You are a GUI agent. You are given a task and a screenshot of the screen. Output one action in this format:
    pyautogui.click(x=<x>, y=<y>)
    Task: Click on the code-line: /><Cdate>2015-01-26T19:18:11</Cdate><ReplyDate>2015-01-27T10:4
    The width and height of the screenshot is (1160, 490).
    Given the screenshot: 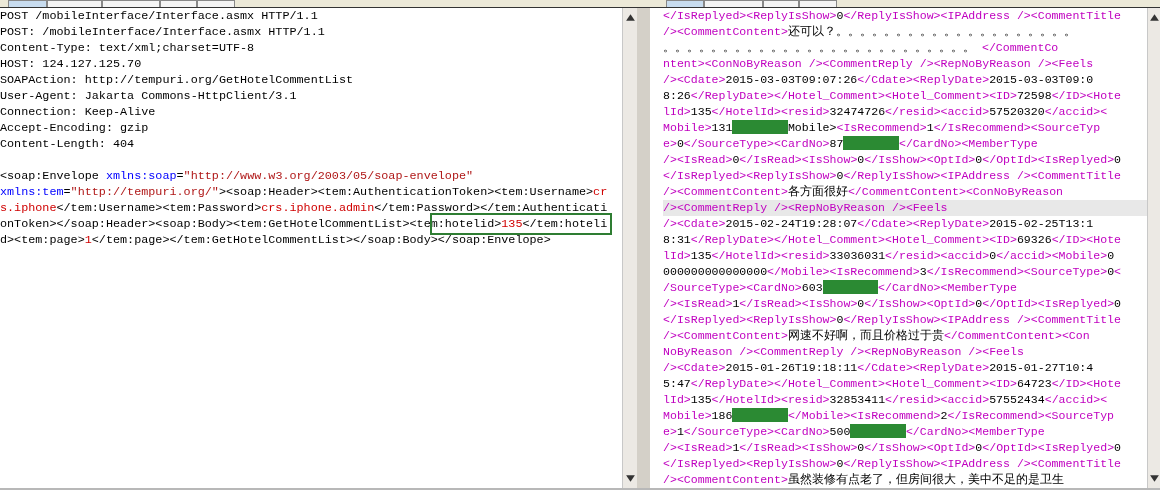 What is the action you would take?
    pyautogui.click(x=879, y=368)
    